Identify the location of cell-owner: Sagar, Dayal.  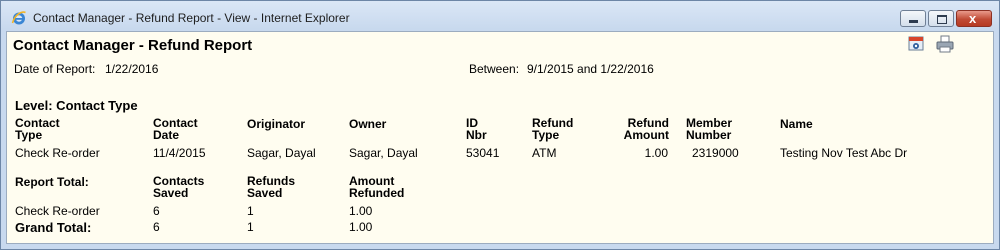
(383, 153).